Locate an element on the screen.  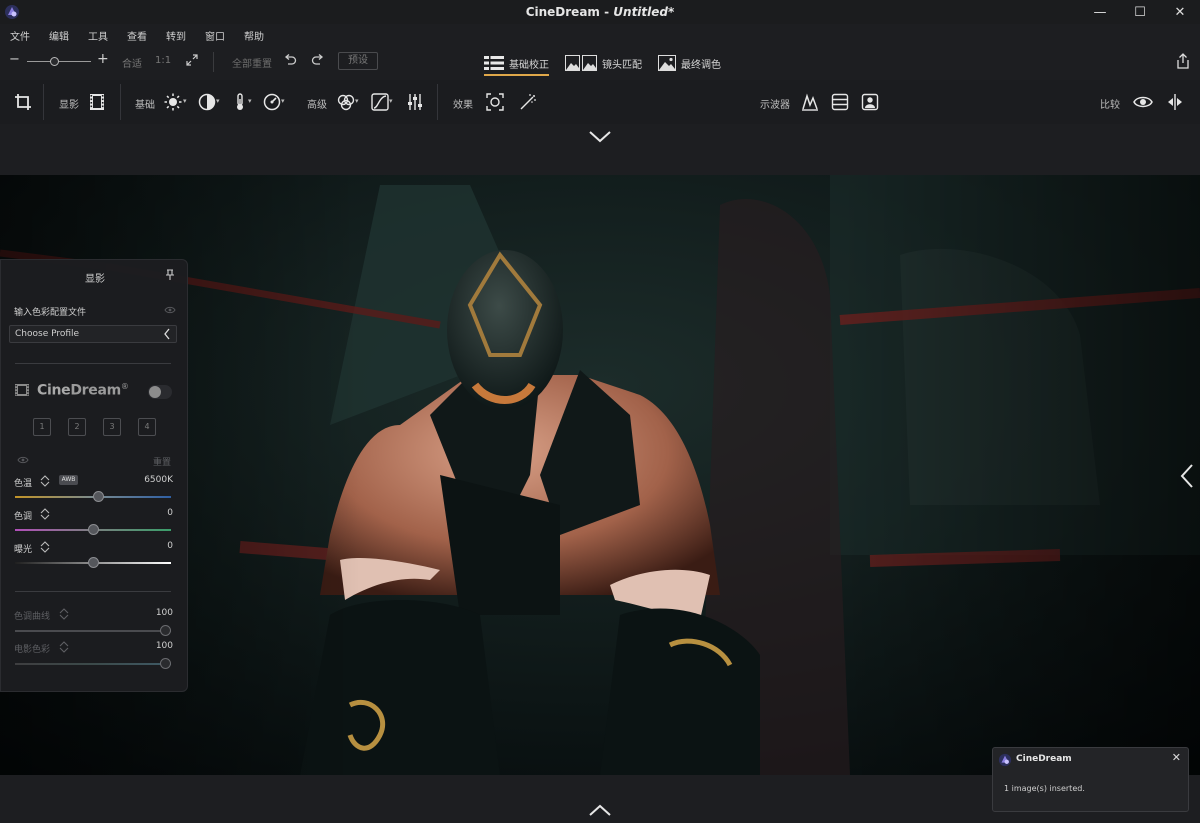
share-icon is located at coordinates (1183, 61).